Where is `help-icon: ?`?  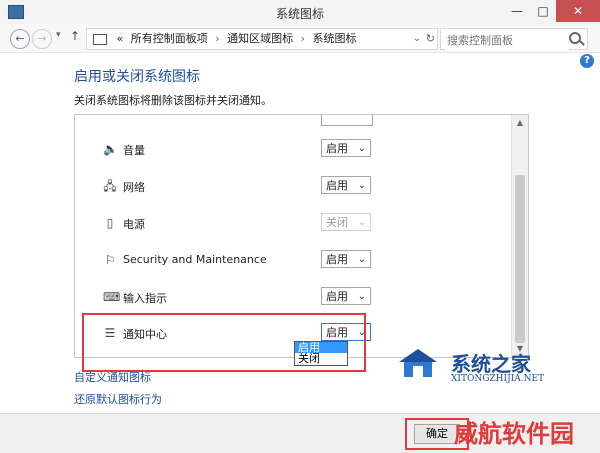
help-icon: ? is located at coordinates (587, 61).